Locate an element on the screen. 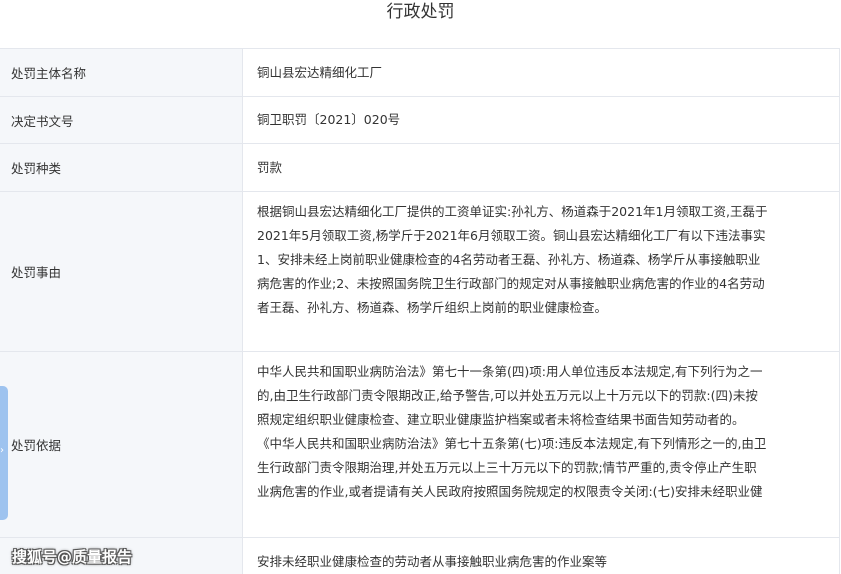  chevron-right-icon: › is located at coordinates (2, 450).